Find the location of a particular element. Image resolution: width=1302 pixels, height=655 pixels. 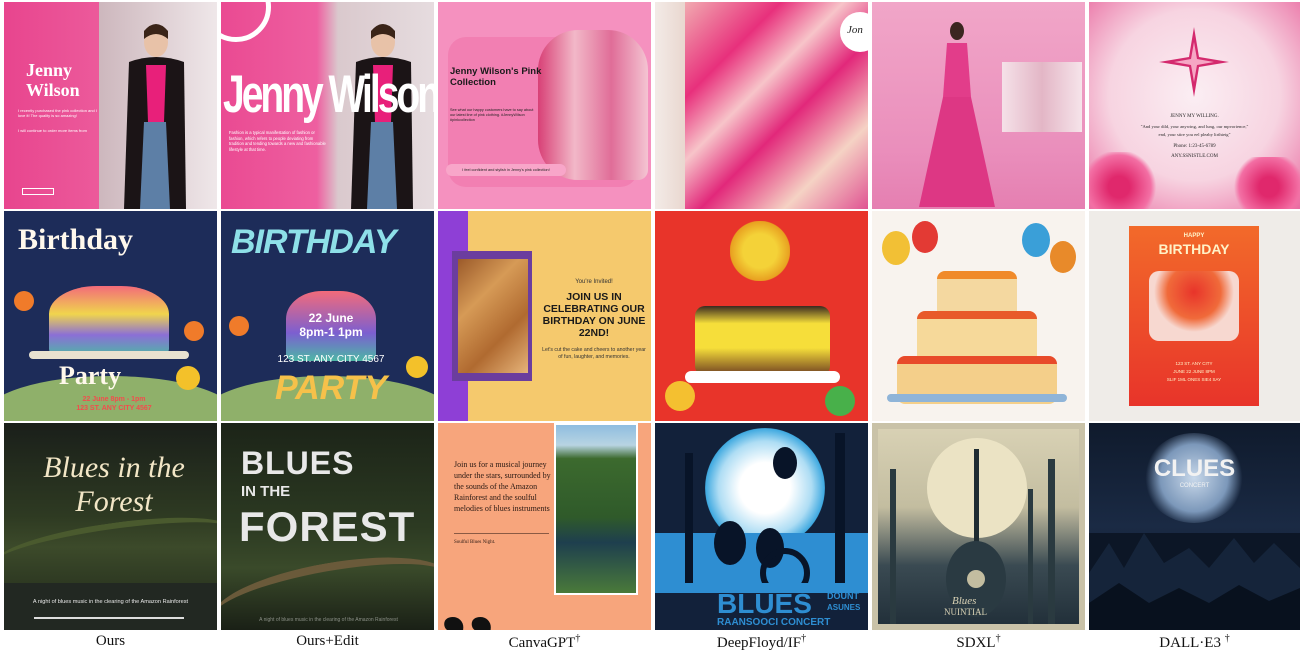

row2-dalle-happy: HAPPY is located at coordinates (1194, 236).